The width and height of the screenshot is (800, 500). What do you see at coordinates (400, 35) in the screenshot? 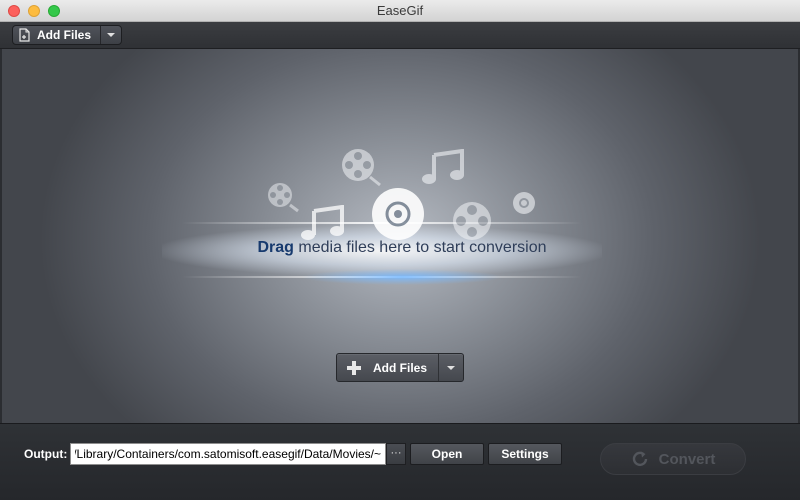
I see `toolbar: Add Files` at bounding box center [400, 35].